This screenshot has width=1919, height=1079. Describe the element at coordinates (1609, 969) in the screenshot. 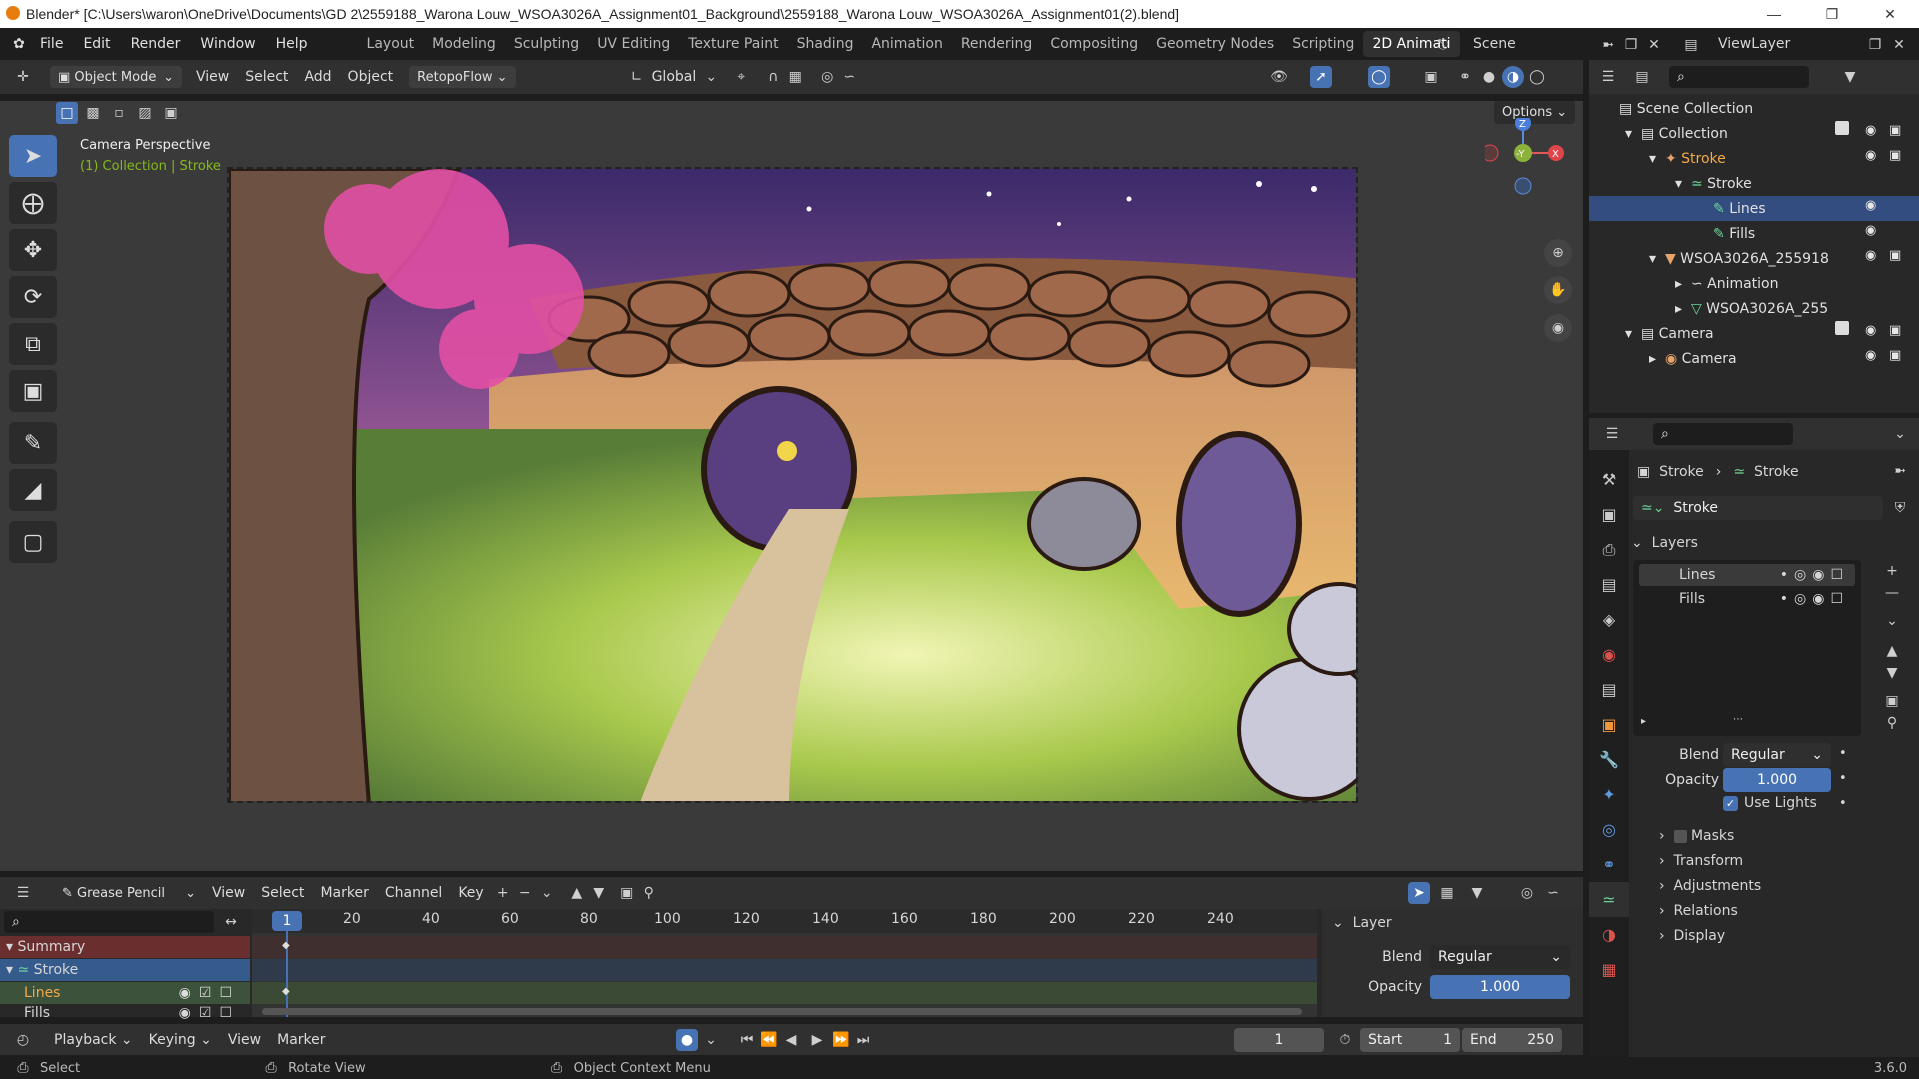

I see `texture-tab-icon: ▦` at that location.